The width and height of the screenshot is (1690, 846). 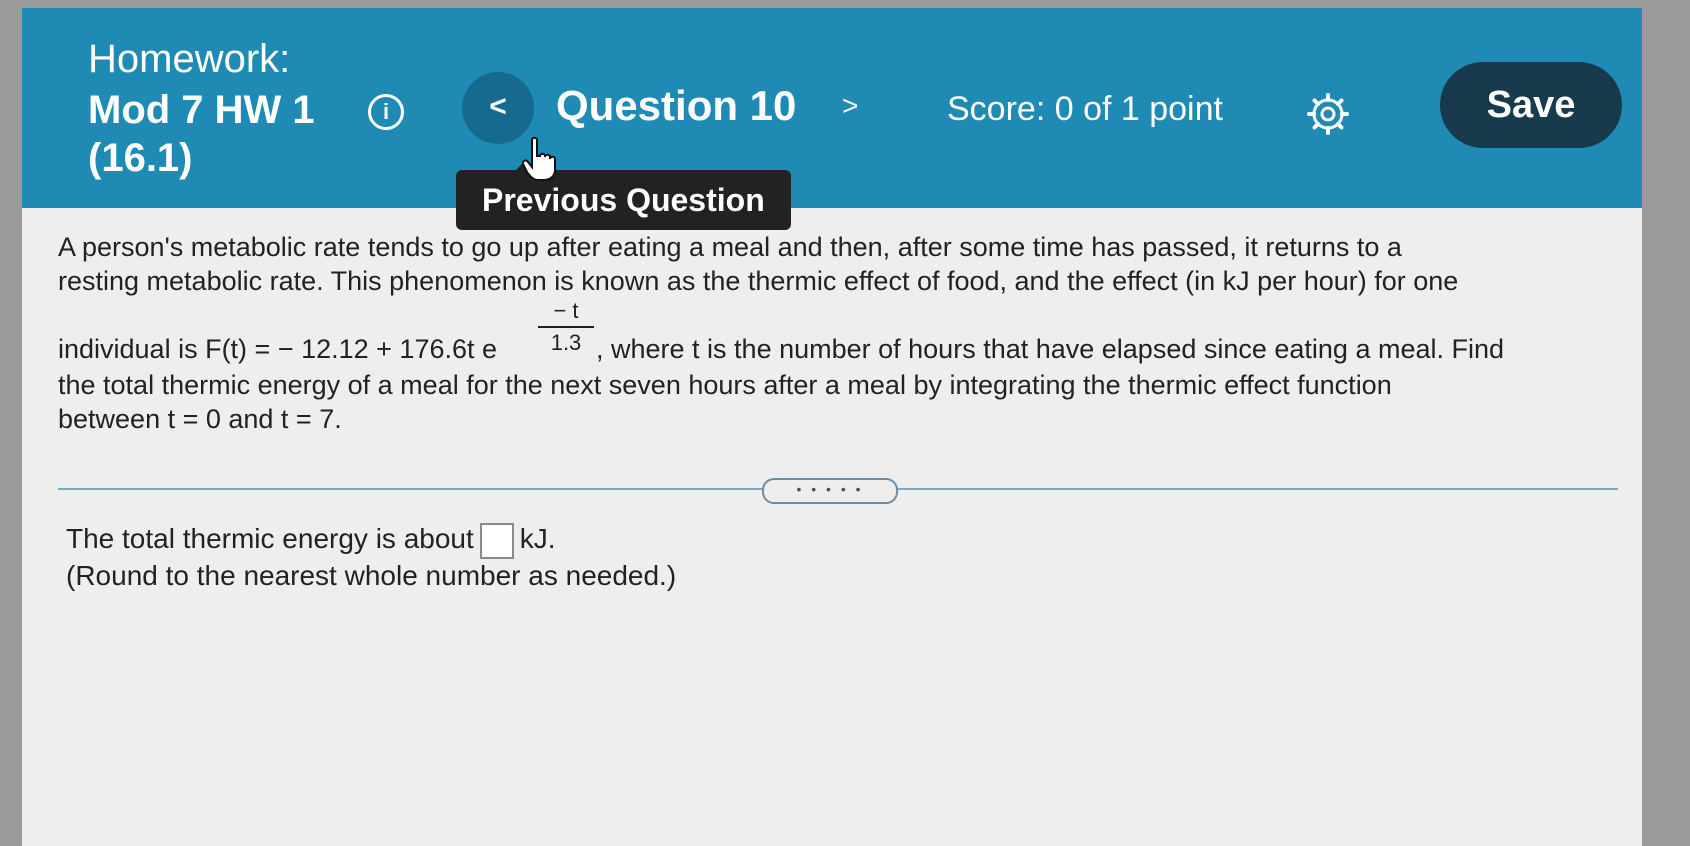 I want to click on exponent-denominator: 1.3, so click(x=566, y=342).